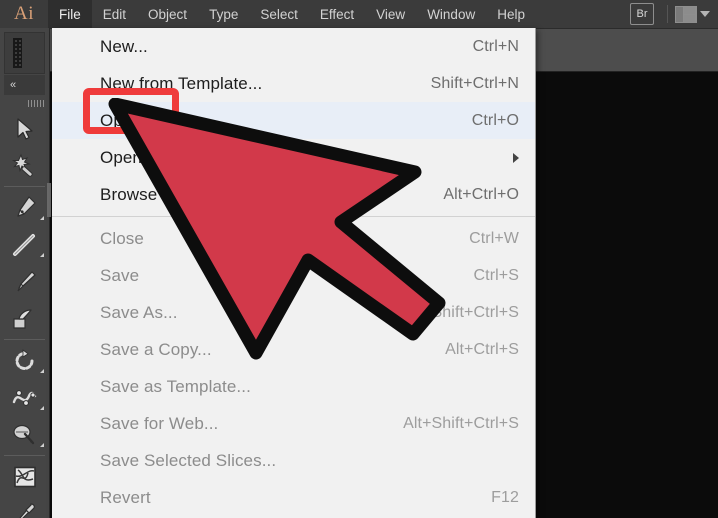  I want to click on tool-rotate, so click(24, 360).